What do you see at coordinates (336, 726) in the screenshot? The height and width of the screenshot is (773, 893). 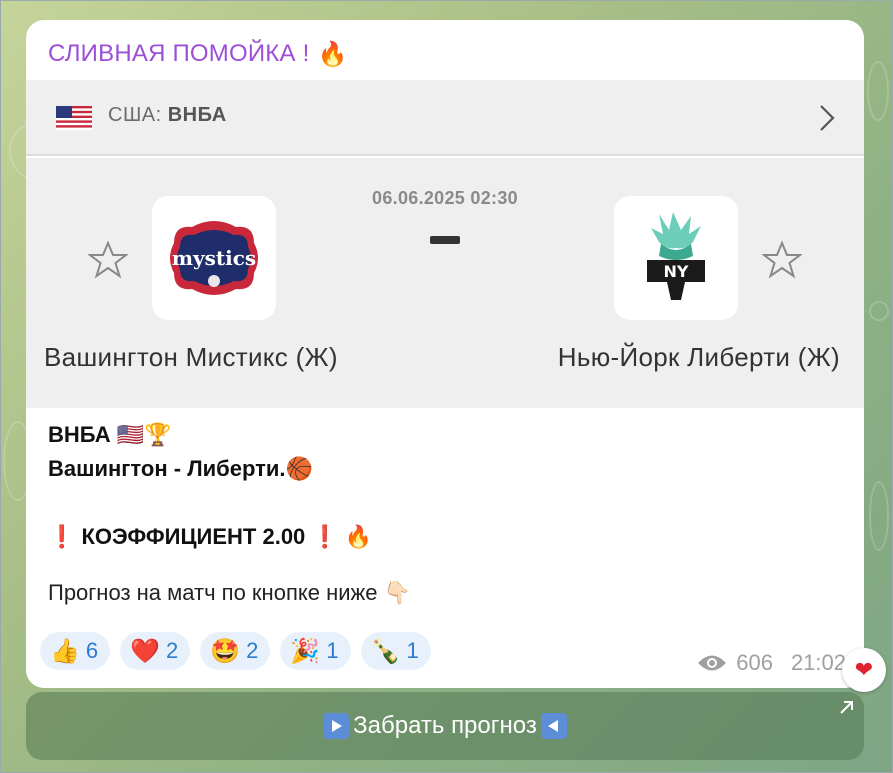 I see `play-right-icon` at bounding box center [336, 726].